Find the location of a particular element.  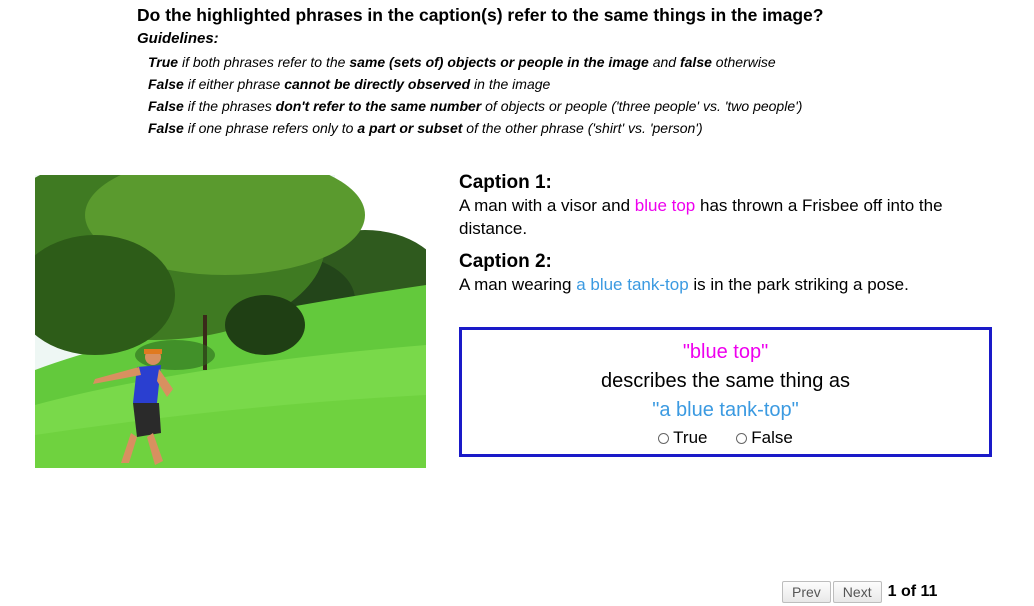

caption-text: A man wearing is located at coordinates (518, 284).